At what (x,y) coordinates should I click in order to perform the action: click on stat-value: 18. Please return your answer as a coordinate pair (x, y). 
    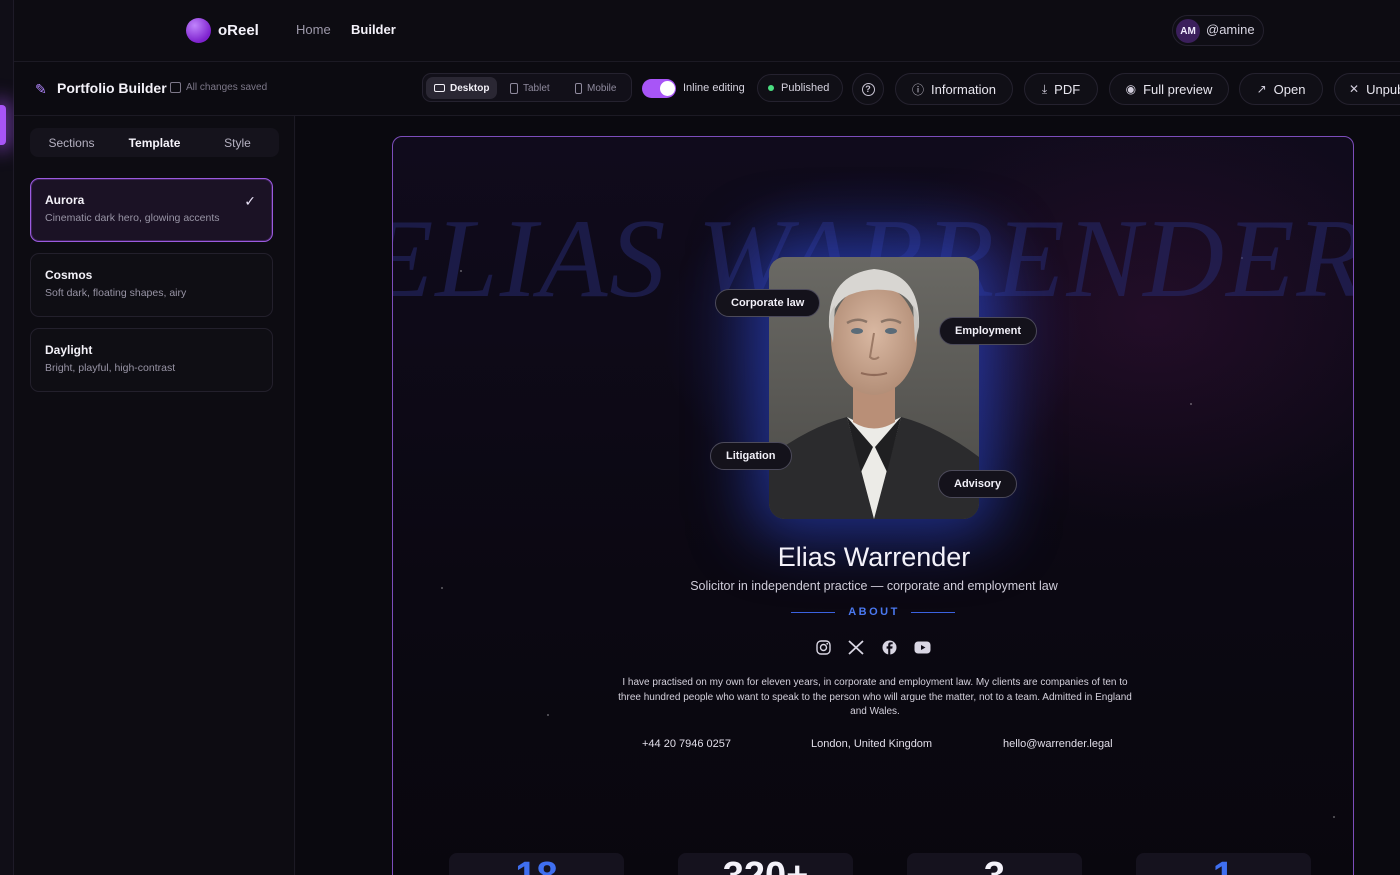
    Looking at the image, I should click on (536, 865).